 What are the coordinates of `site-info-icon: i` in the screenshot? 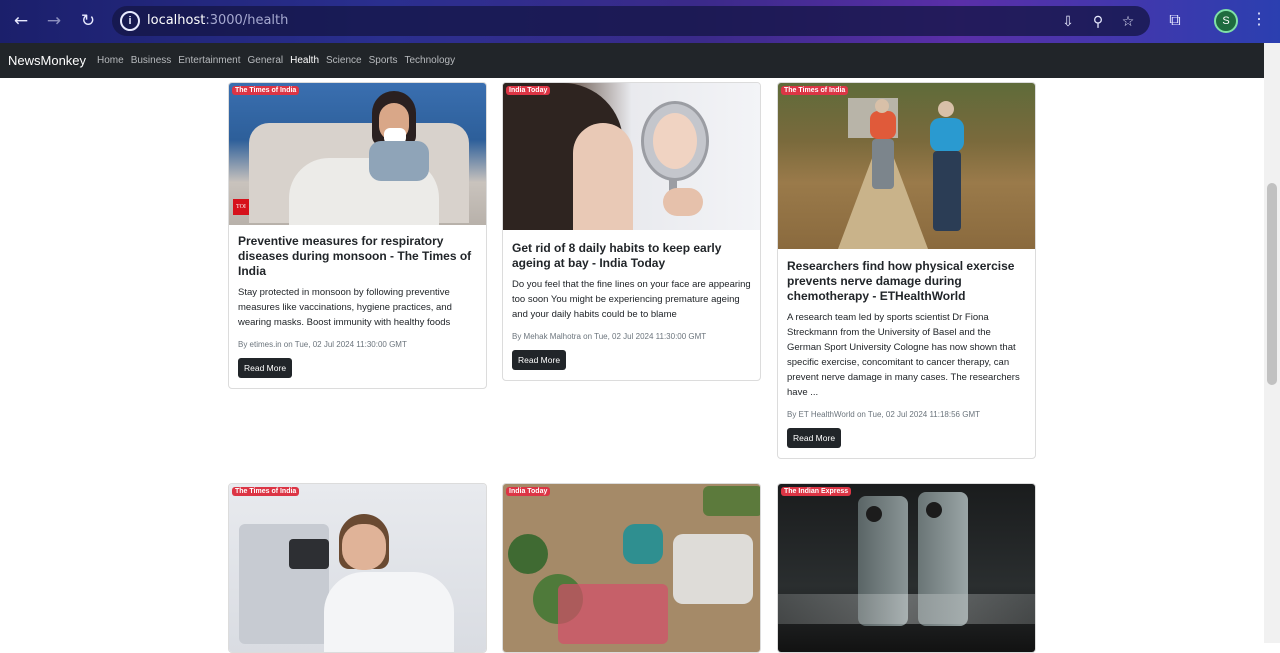 It's located at (130, 21).